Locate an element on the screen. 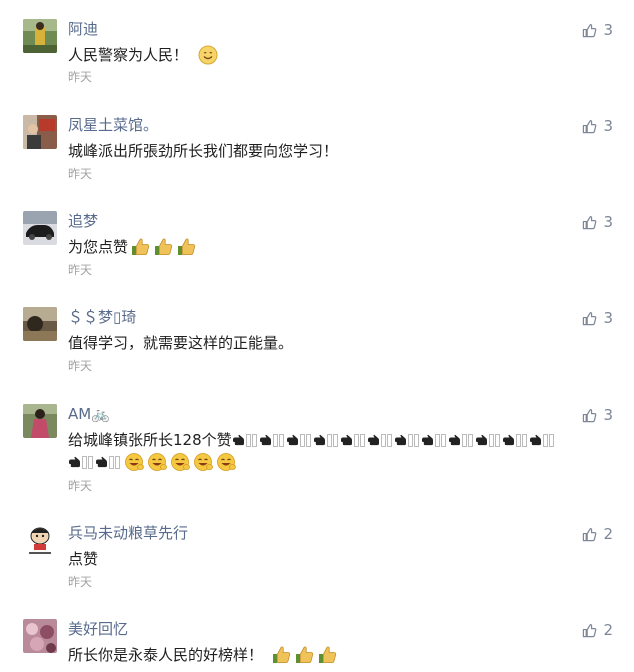 This screenshot has height=672, width=634. flowers-avatar-icon is located at coordinates (40, 636).